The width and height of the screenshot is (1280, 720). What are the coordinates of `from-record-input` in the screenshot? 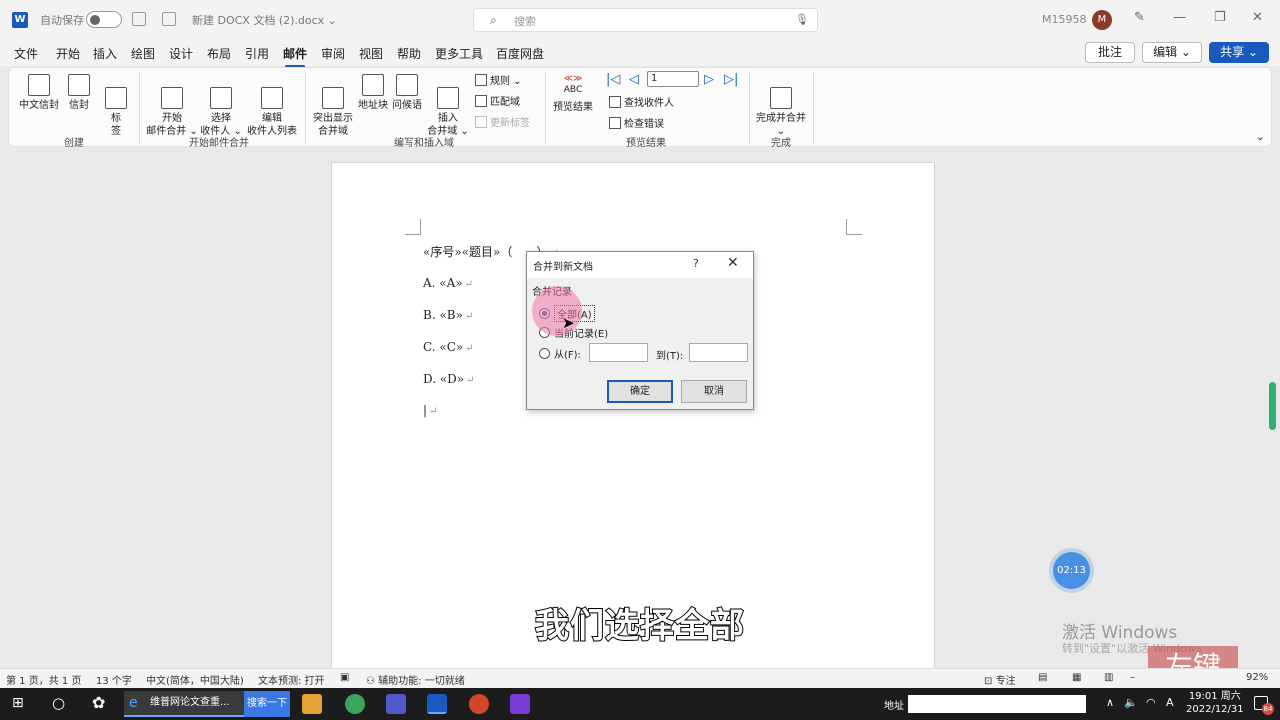 It's located at (618, 352).